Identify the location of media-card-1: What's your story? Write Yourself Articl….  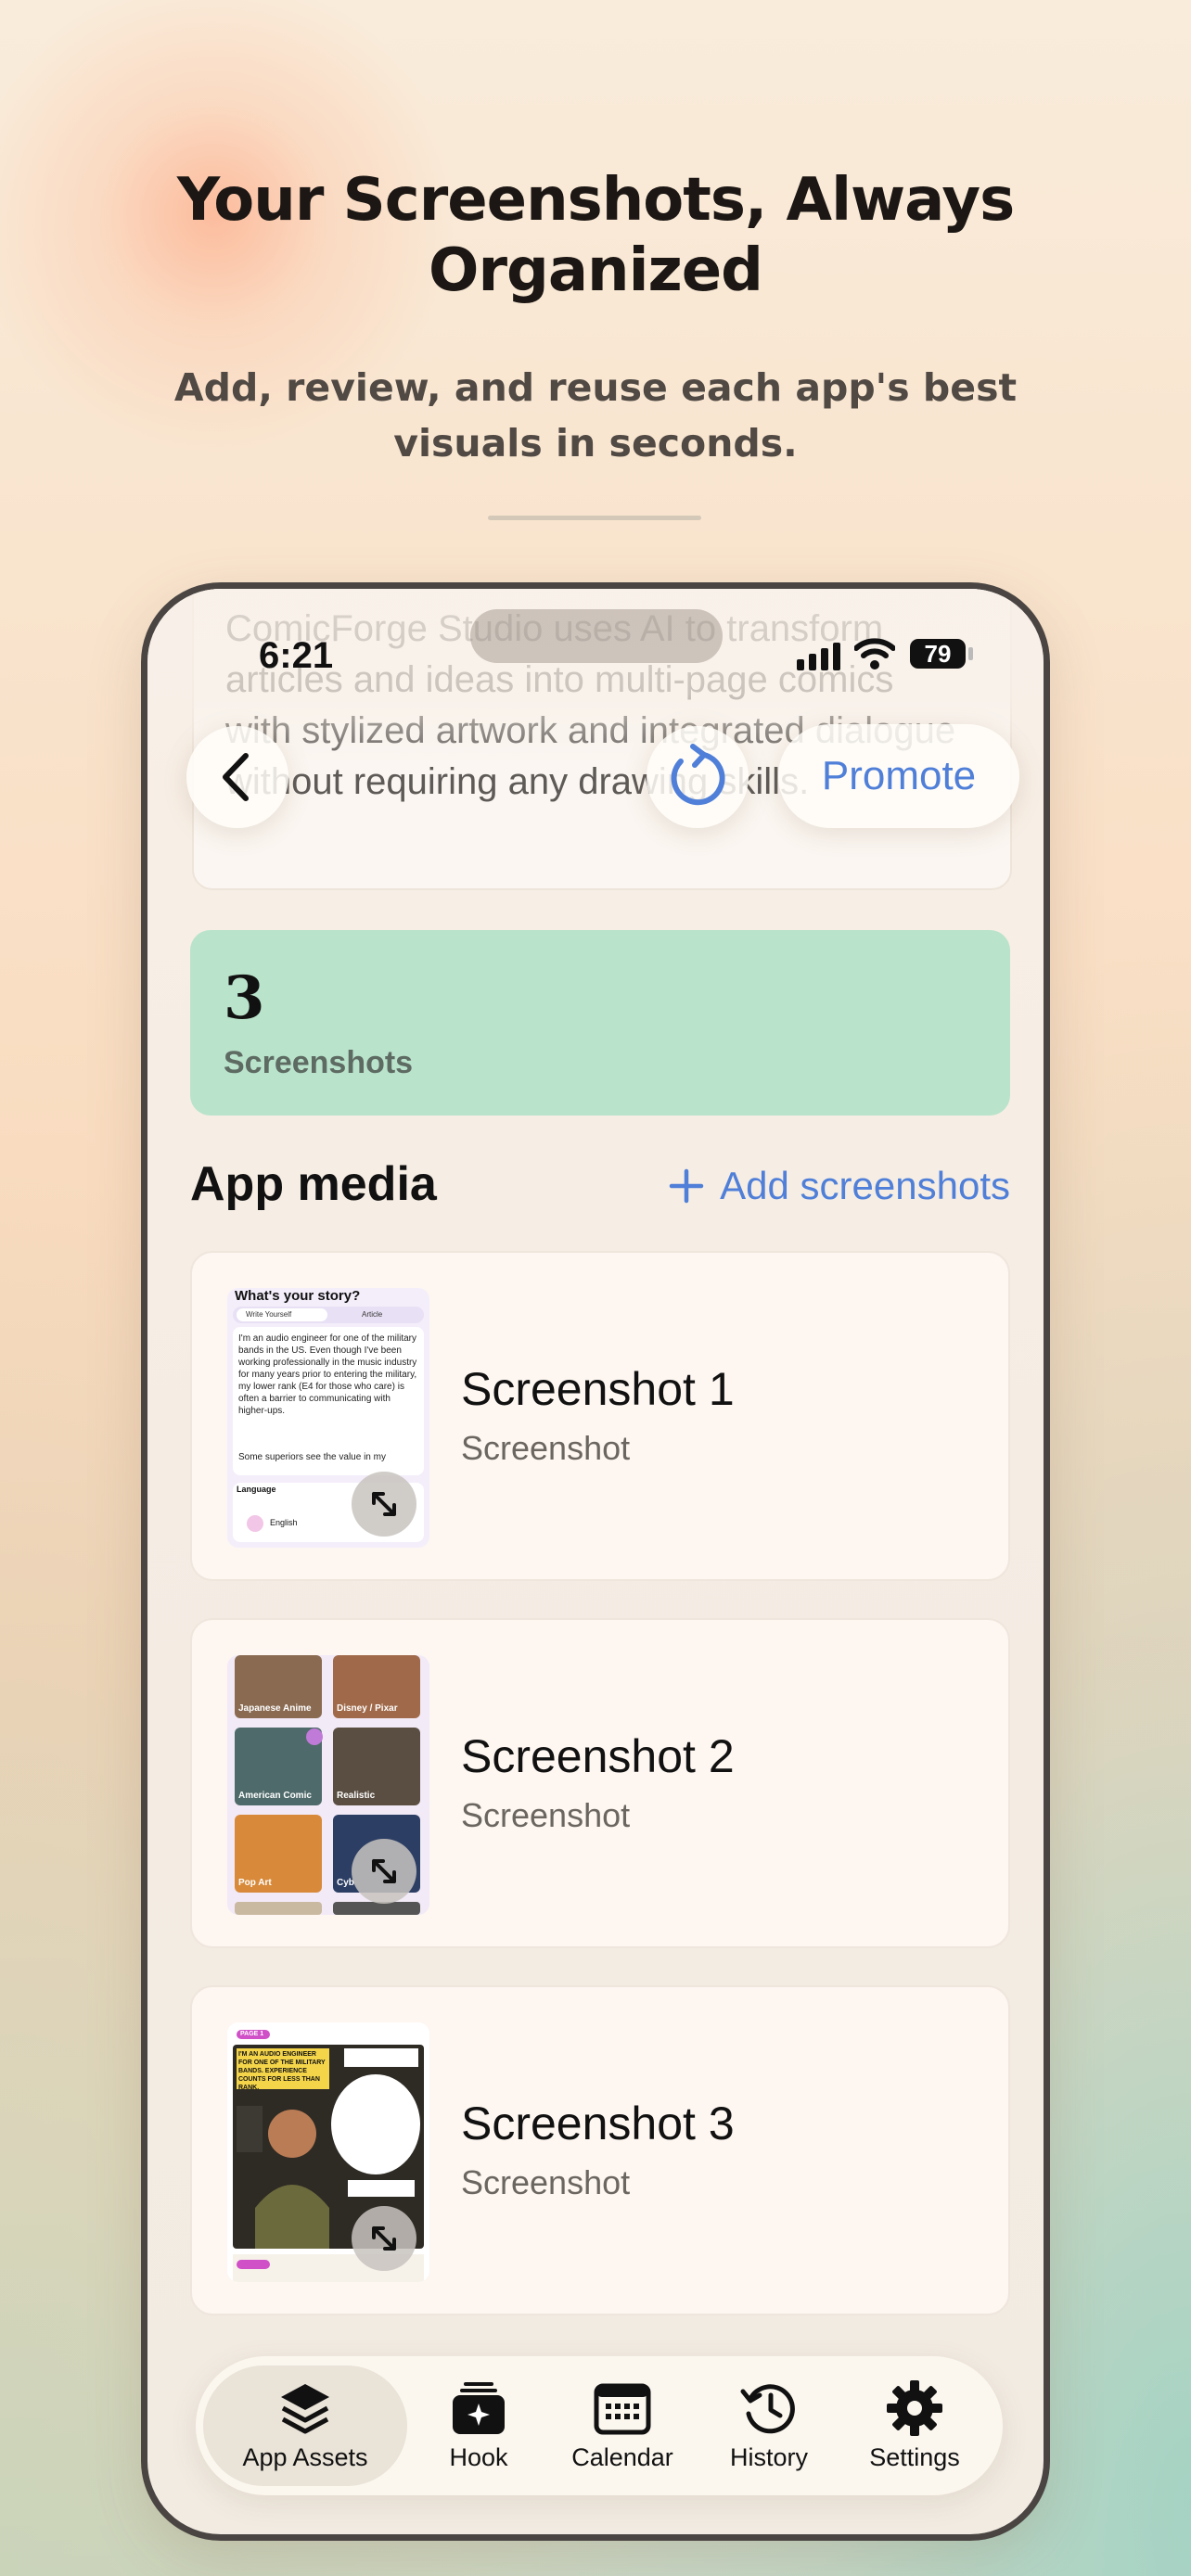
(600, 1416).